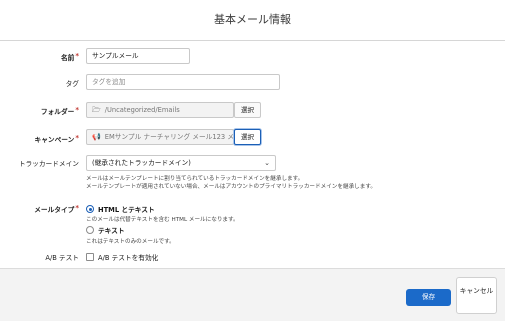  What do you see at coordinates (195, 179) in the screenshot?
I see `tracker-domain-help-1: メールはメールテンプレートに割り当てられているトラッカードメインを継承します。` at bounding box center [195, 179].